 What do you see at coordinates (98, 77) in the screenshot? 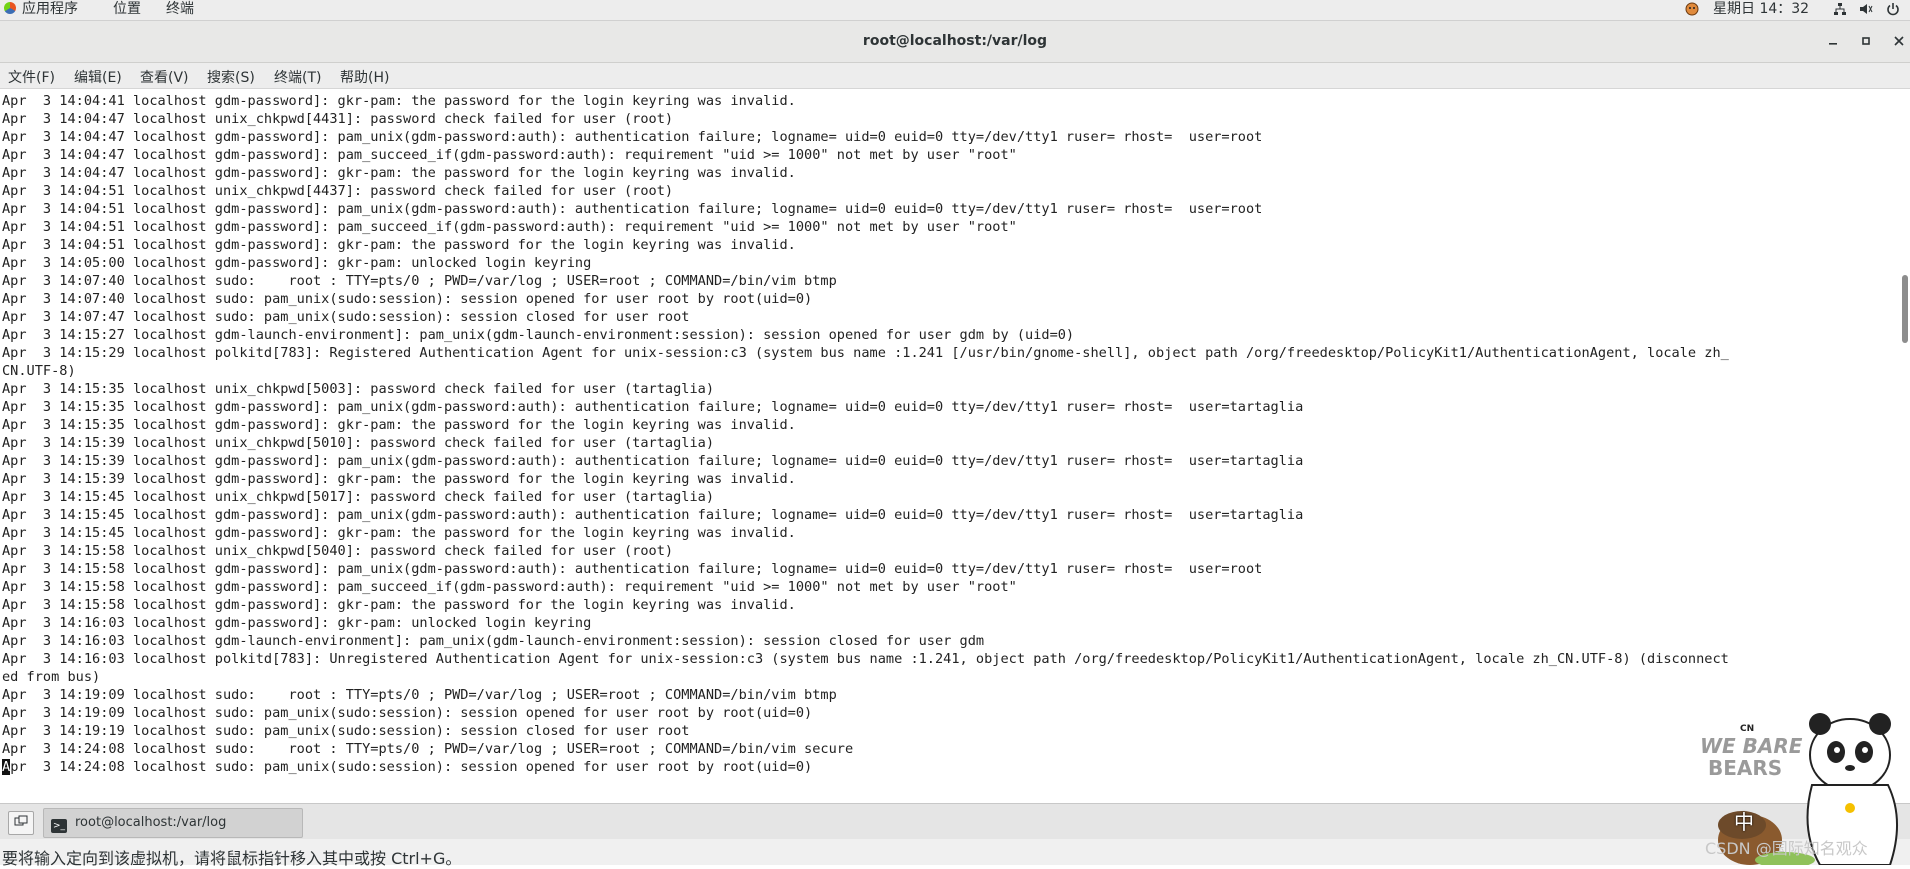
I see `menu-edit: 编辑(E)` at bounding box center [98, 77].